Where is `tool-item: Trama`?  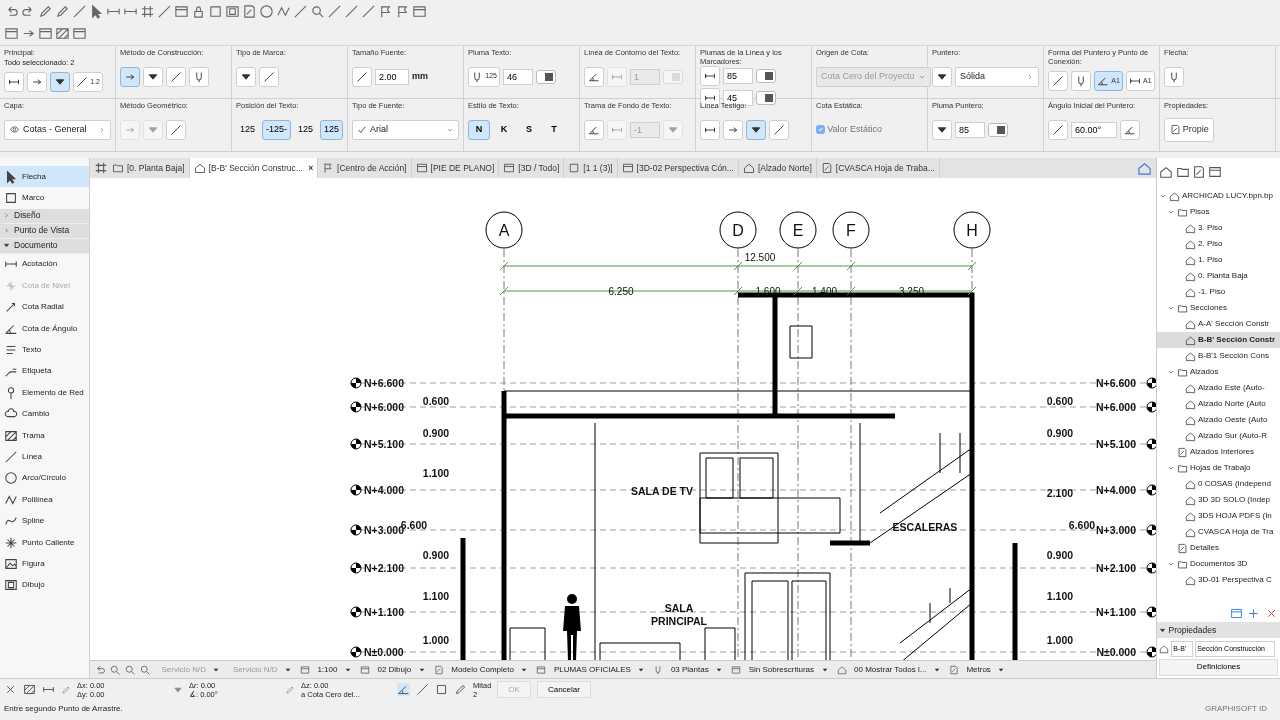 tool-item: Trama is located at coordinates (44, 435).